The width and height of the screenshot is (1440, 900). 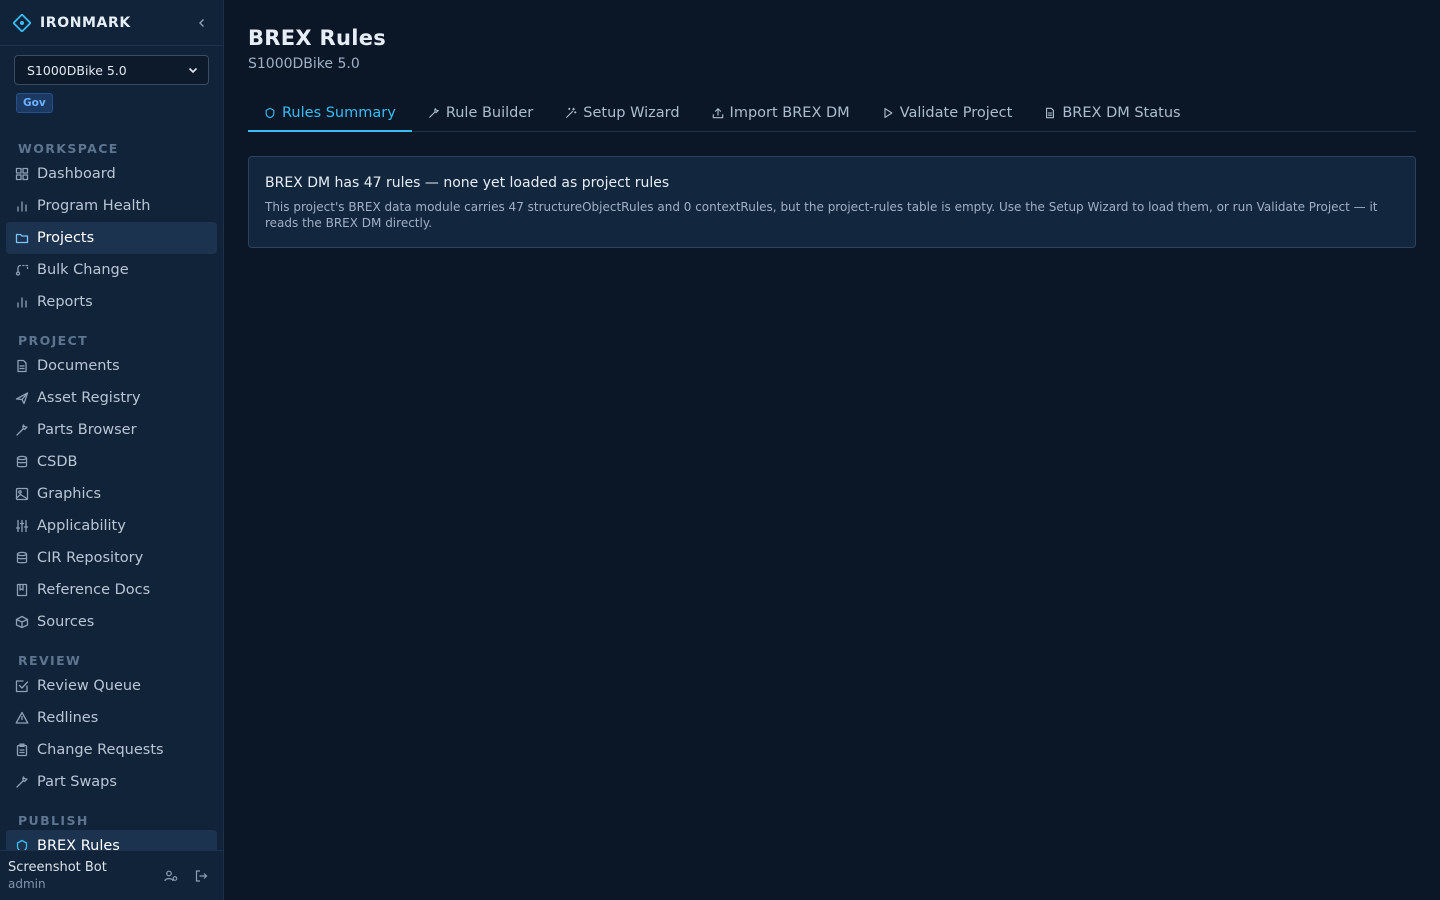 What do you see at coordinates (21, 750) in the screenshot?
I see `clipboard-icon` at bounding box center [21, 750].